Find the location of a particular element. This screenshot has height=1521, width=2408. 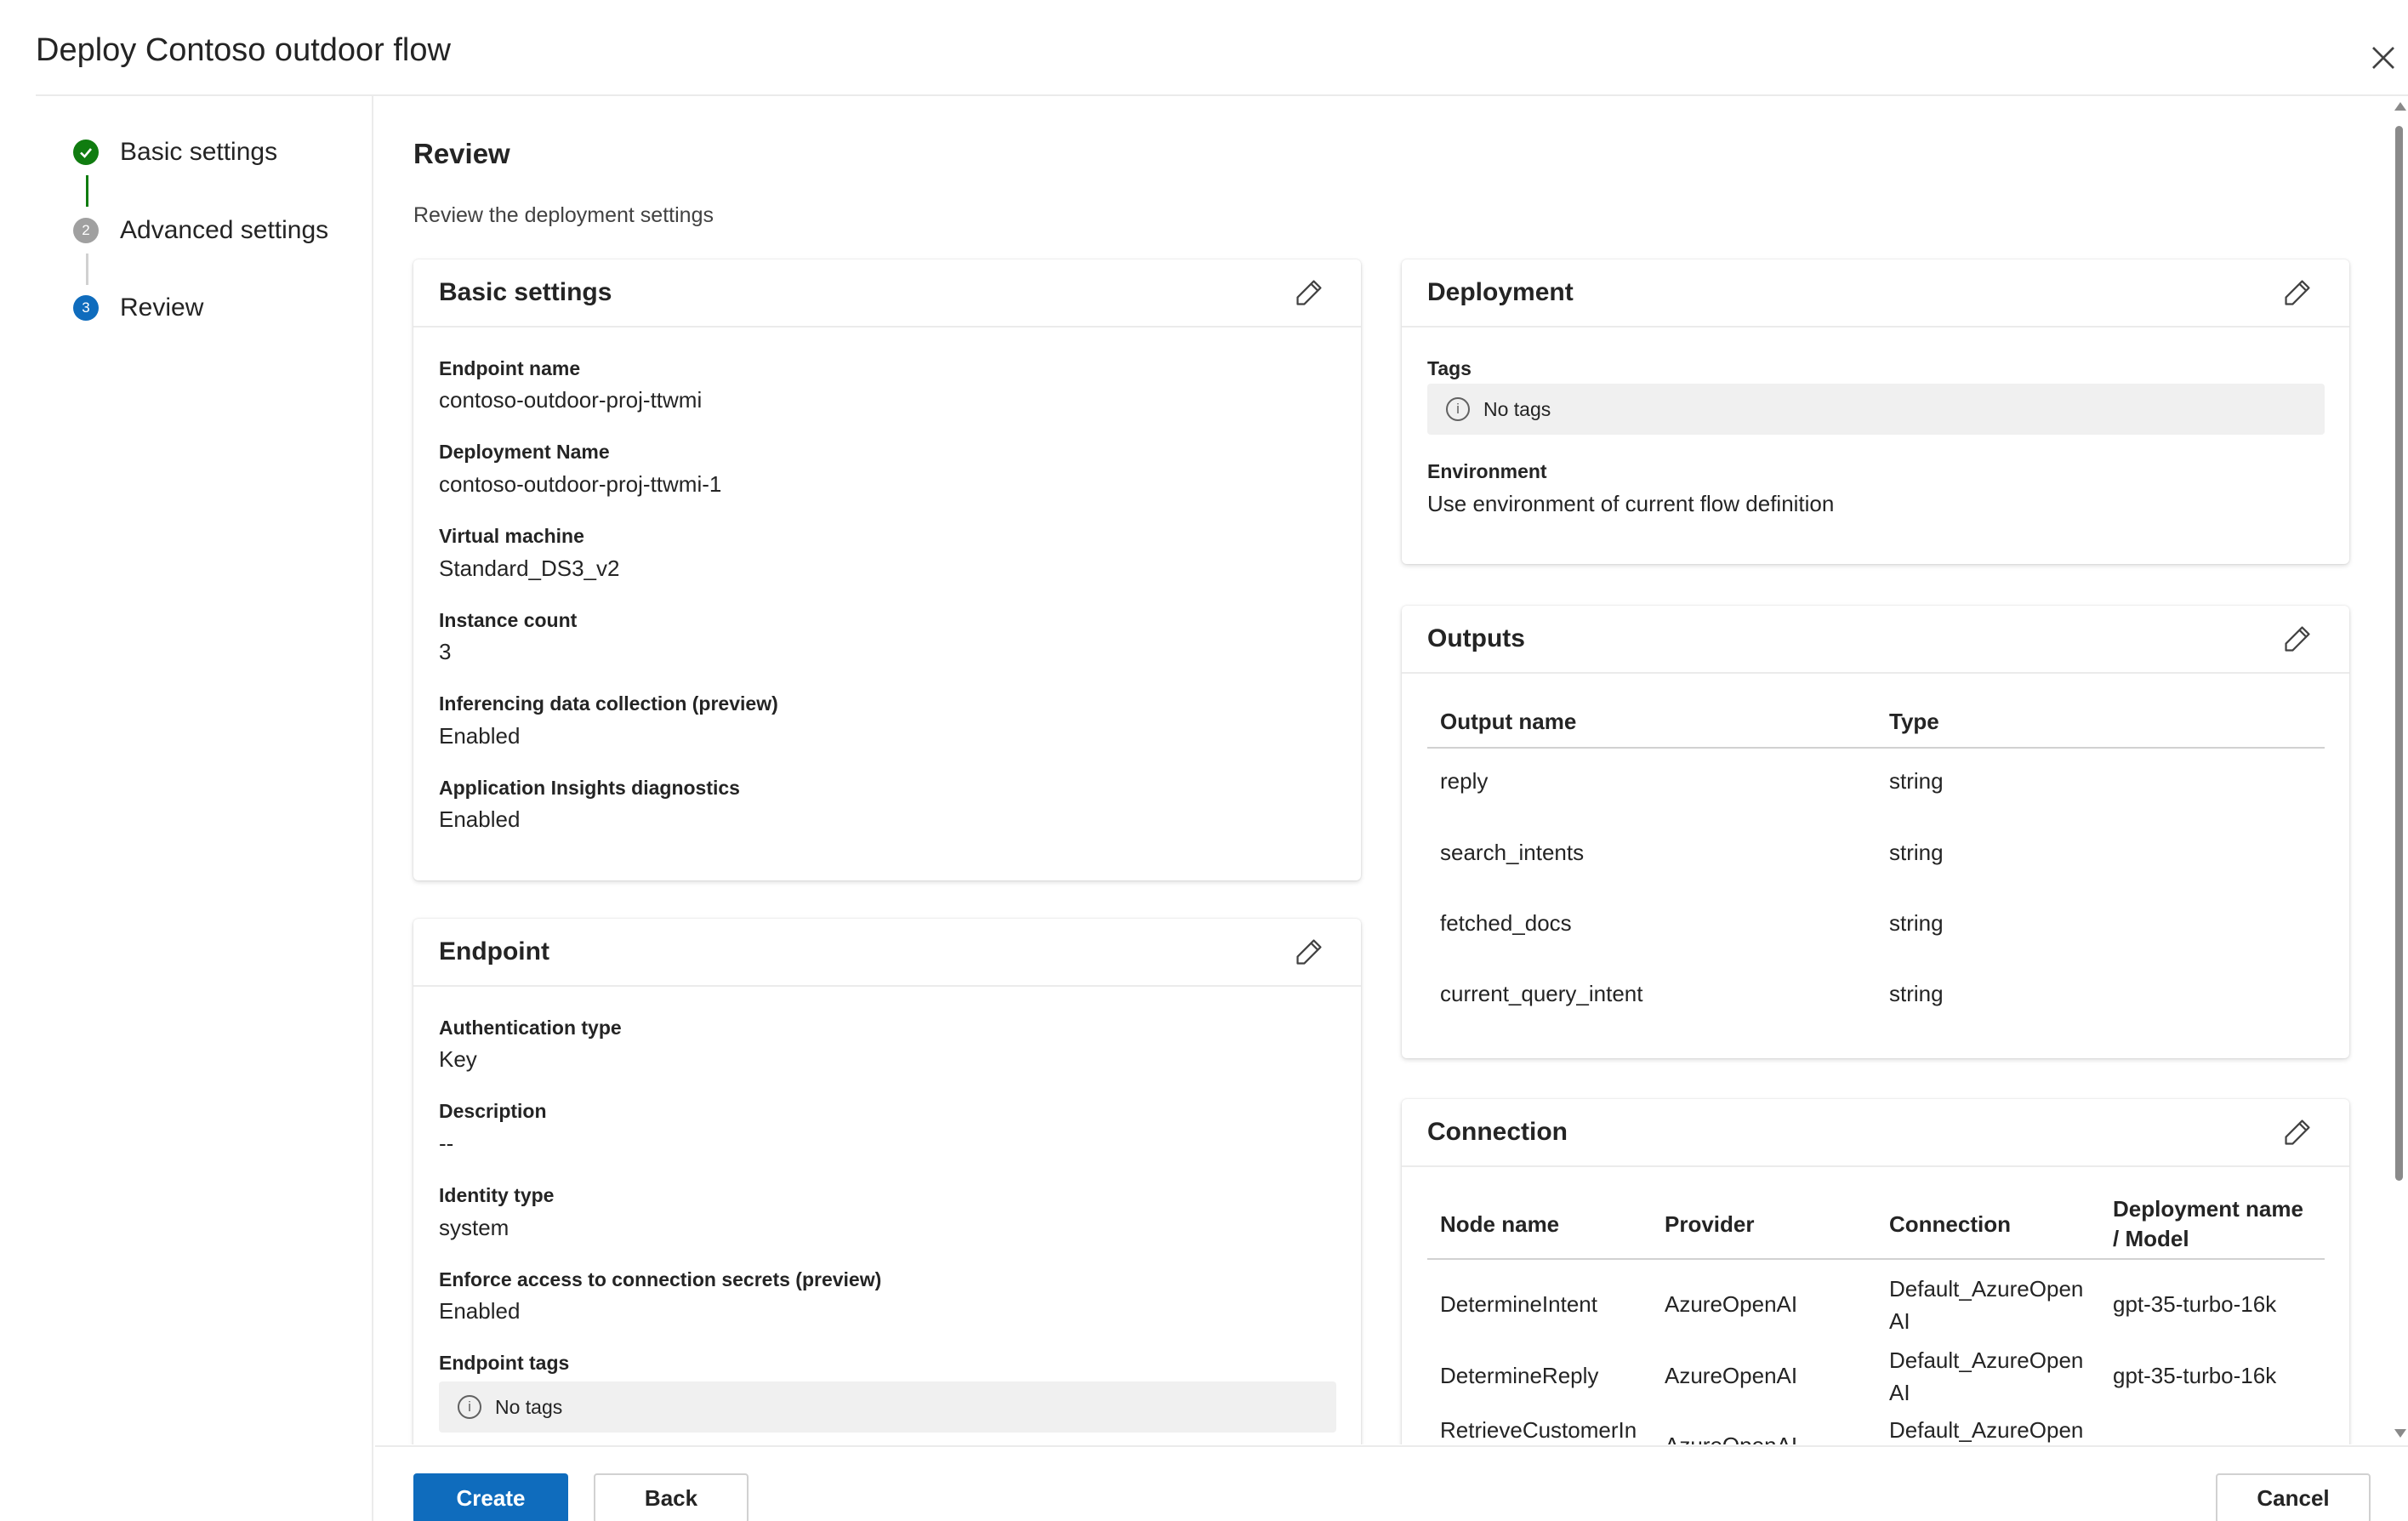

table-cell: search_intents is located at coordinates (1513, 852).